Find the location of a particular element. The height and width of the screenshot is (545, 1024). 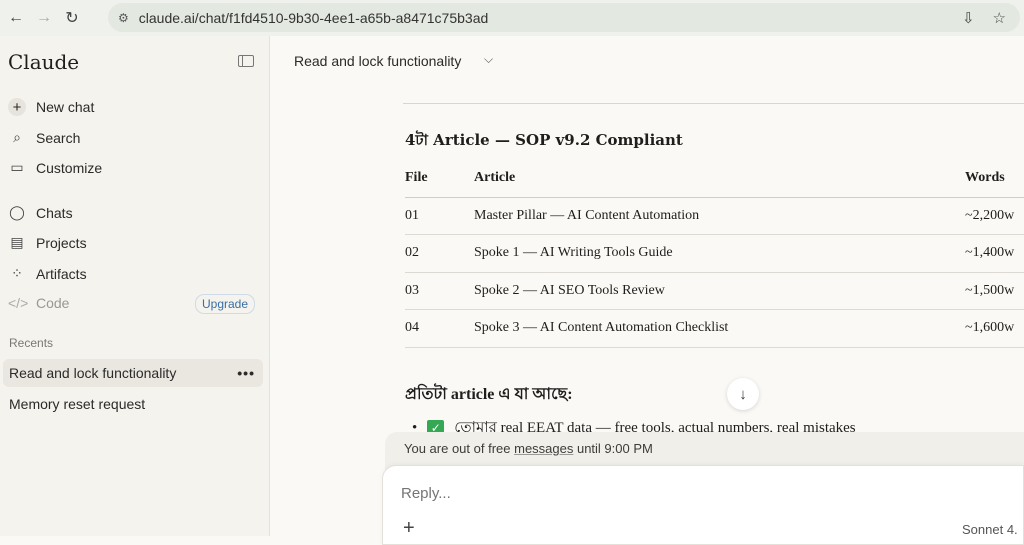

label: Memory reset request is located at coordinates (77, 404).